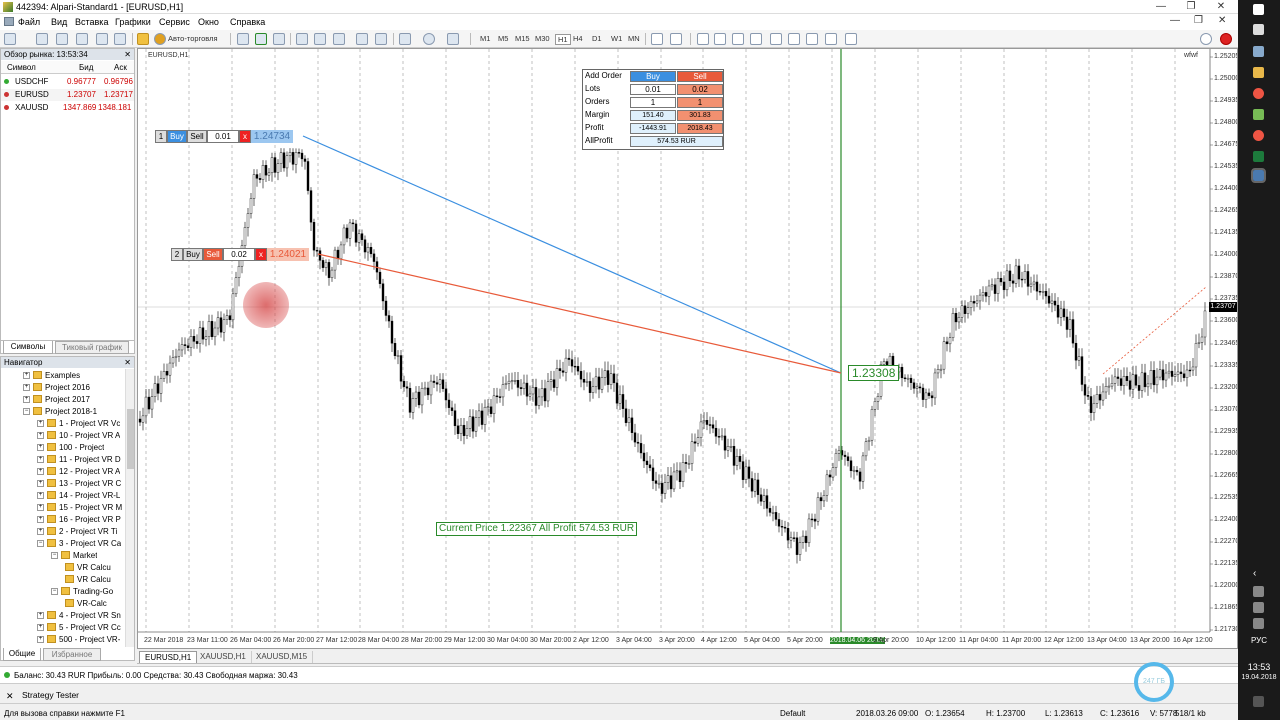 The image size is (1280, 720). I want to click on scrollbar-thumb, so click(130, 439).